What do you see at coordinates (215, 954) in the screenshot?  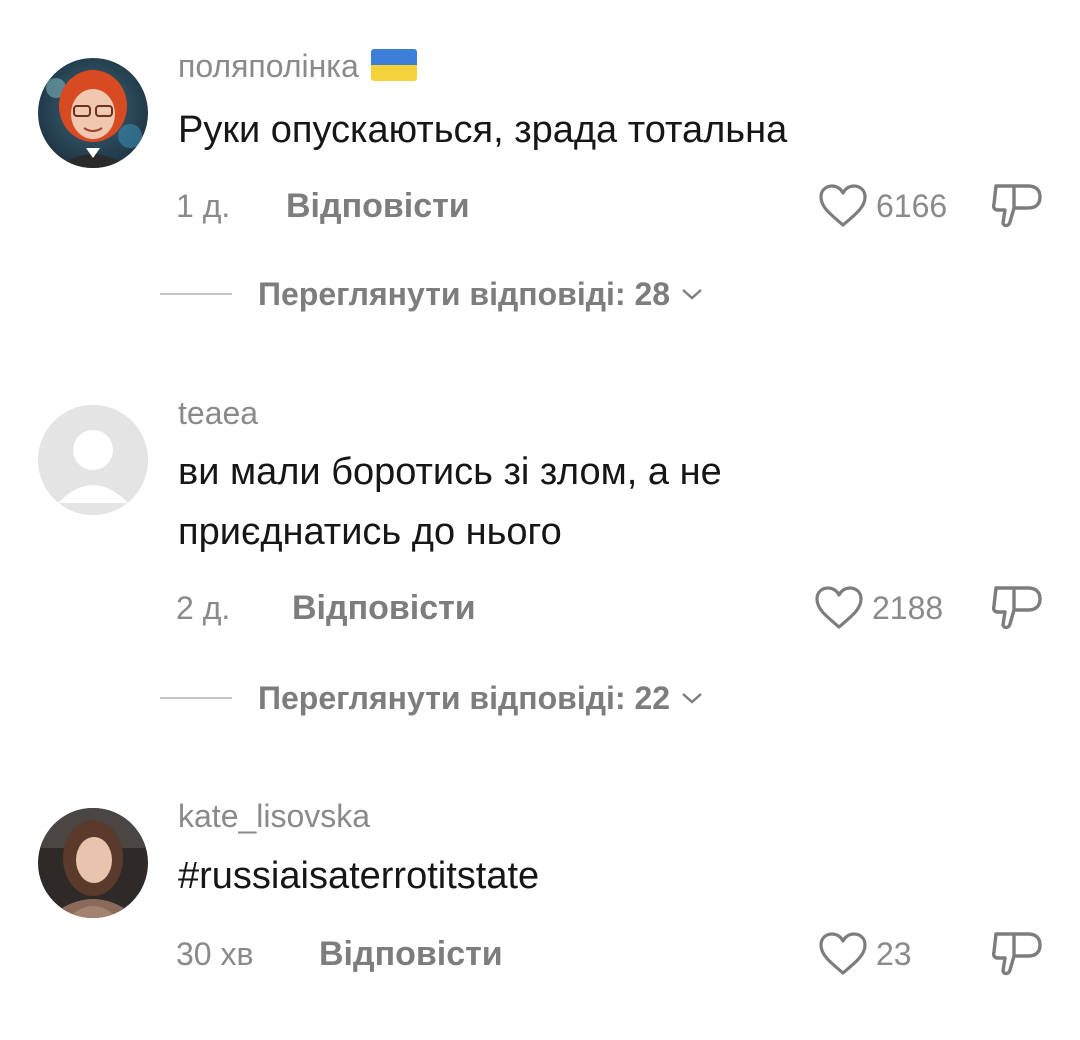 I see `comment-time: 30 хв` at bounding box center [215, 954].